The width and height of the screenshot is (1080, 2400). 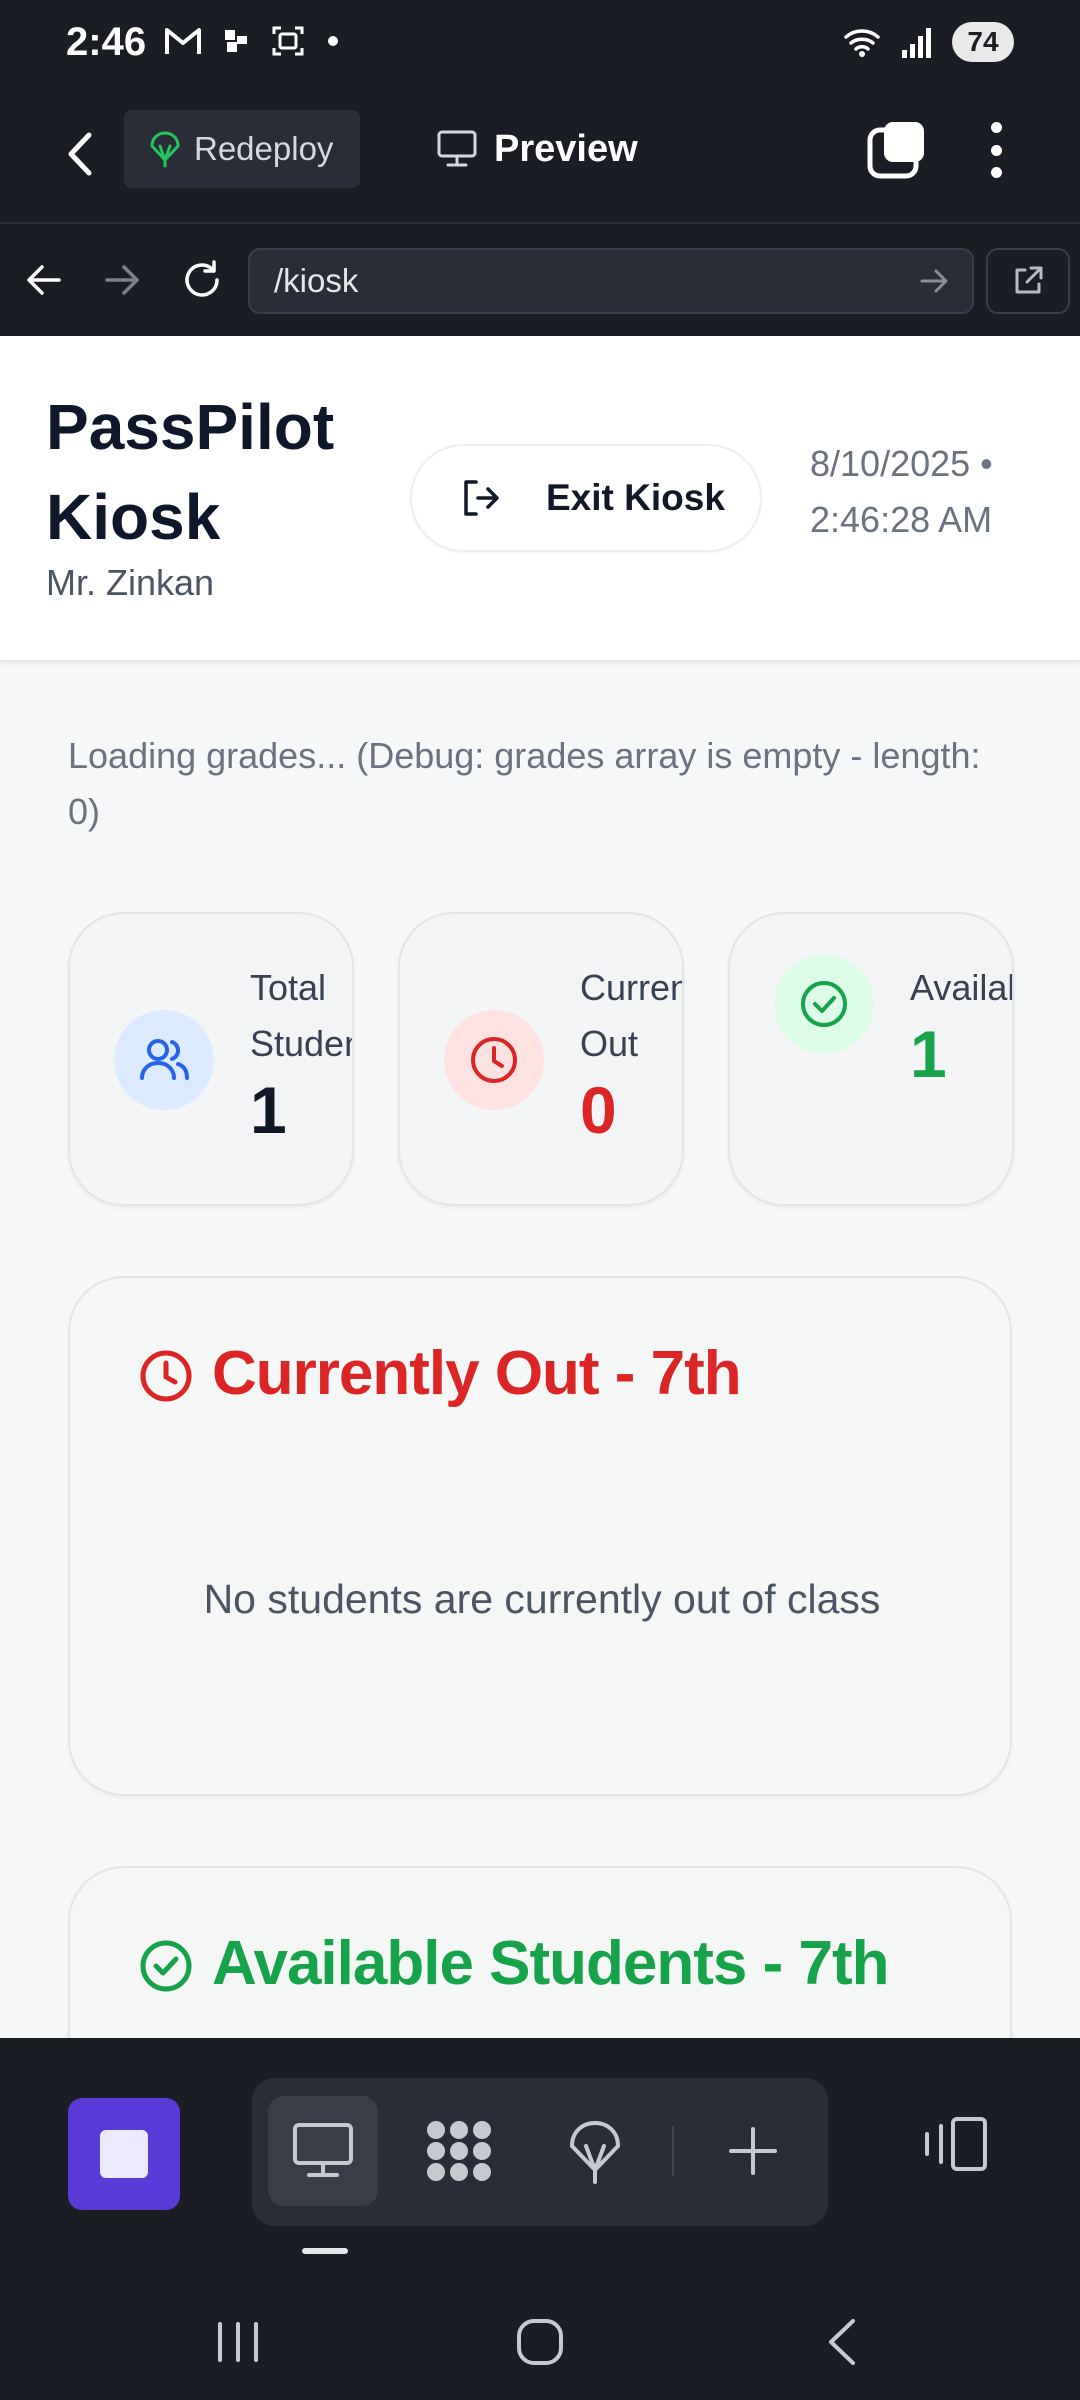 I want to click on stat-label: Available, so click(x=961, y=987).